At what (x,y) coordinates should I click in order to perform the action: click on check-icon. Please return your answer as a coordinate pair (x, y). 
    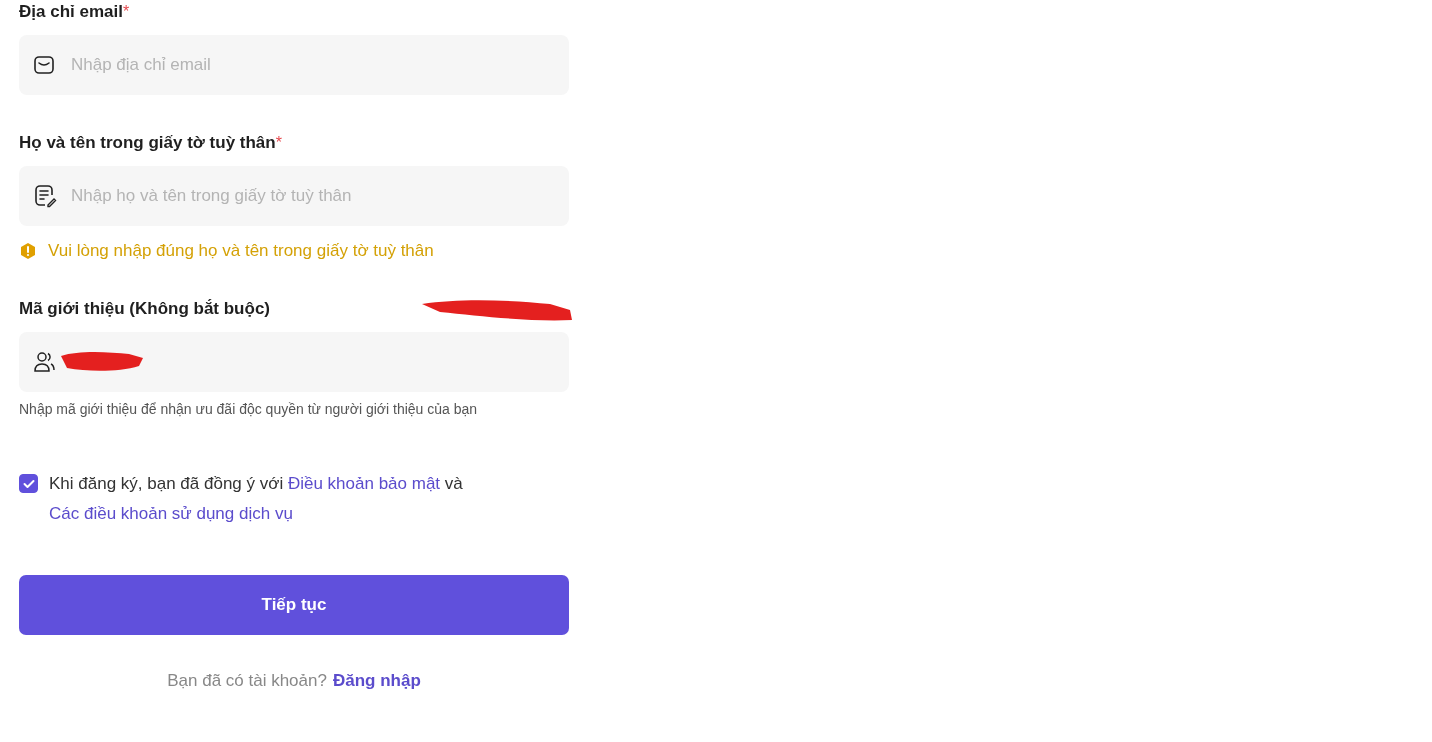
    Looking at the image, I should click on (28, 483).